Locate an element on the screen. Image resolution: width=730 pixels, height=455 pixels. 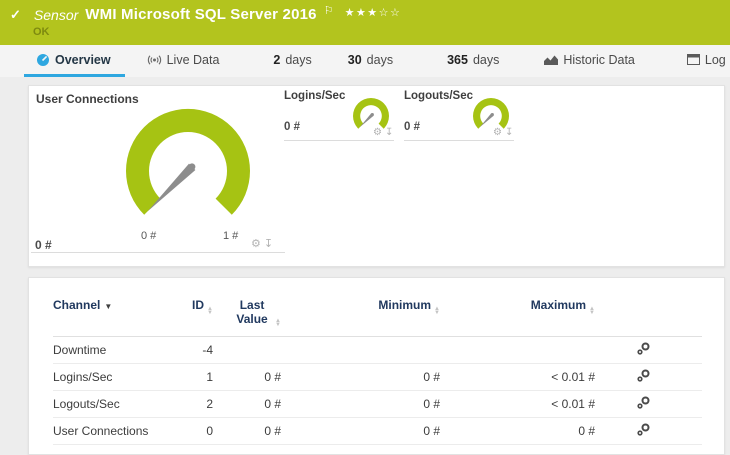
logouts-gauge-actions: ⚙↧ is located at coordinates (504, 132).